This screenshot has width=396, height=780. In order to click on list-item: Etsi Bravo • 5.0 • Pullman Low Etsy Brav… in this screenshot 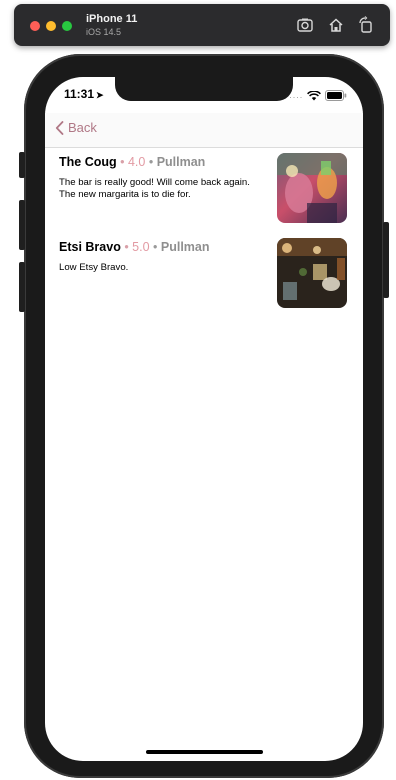, I will do `click(204, 275)`.